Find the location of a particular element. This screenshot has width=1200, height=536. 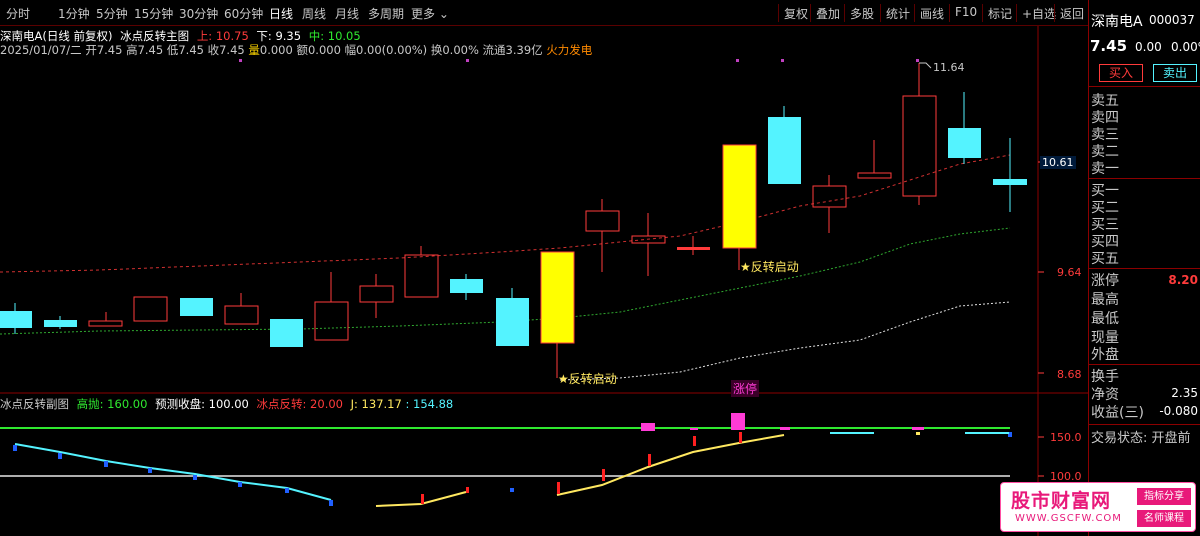

stat-label: 收益(三) is located at coordinates (1117, 413).